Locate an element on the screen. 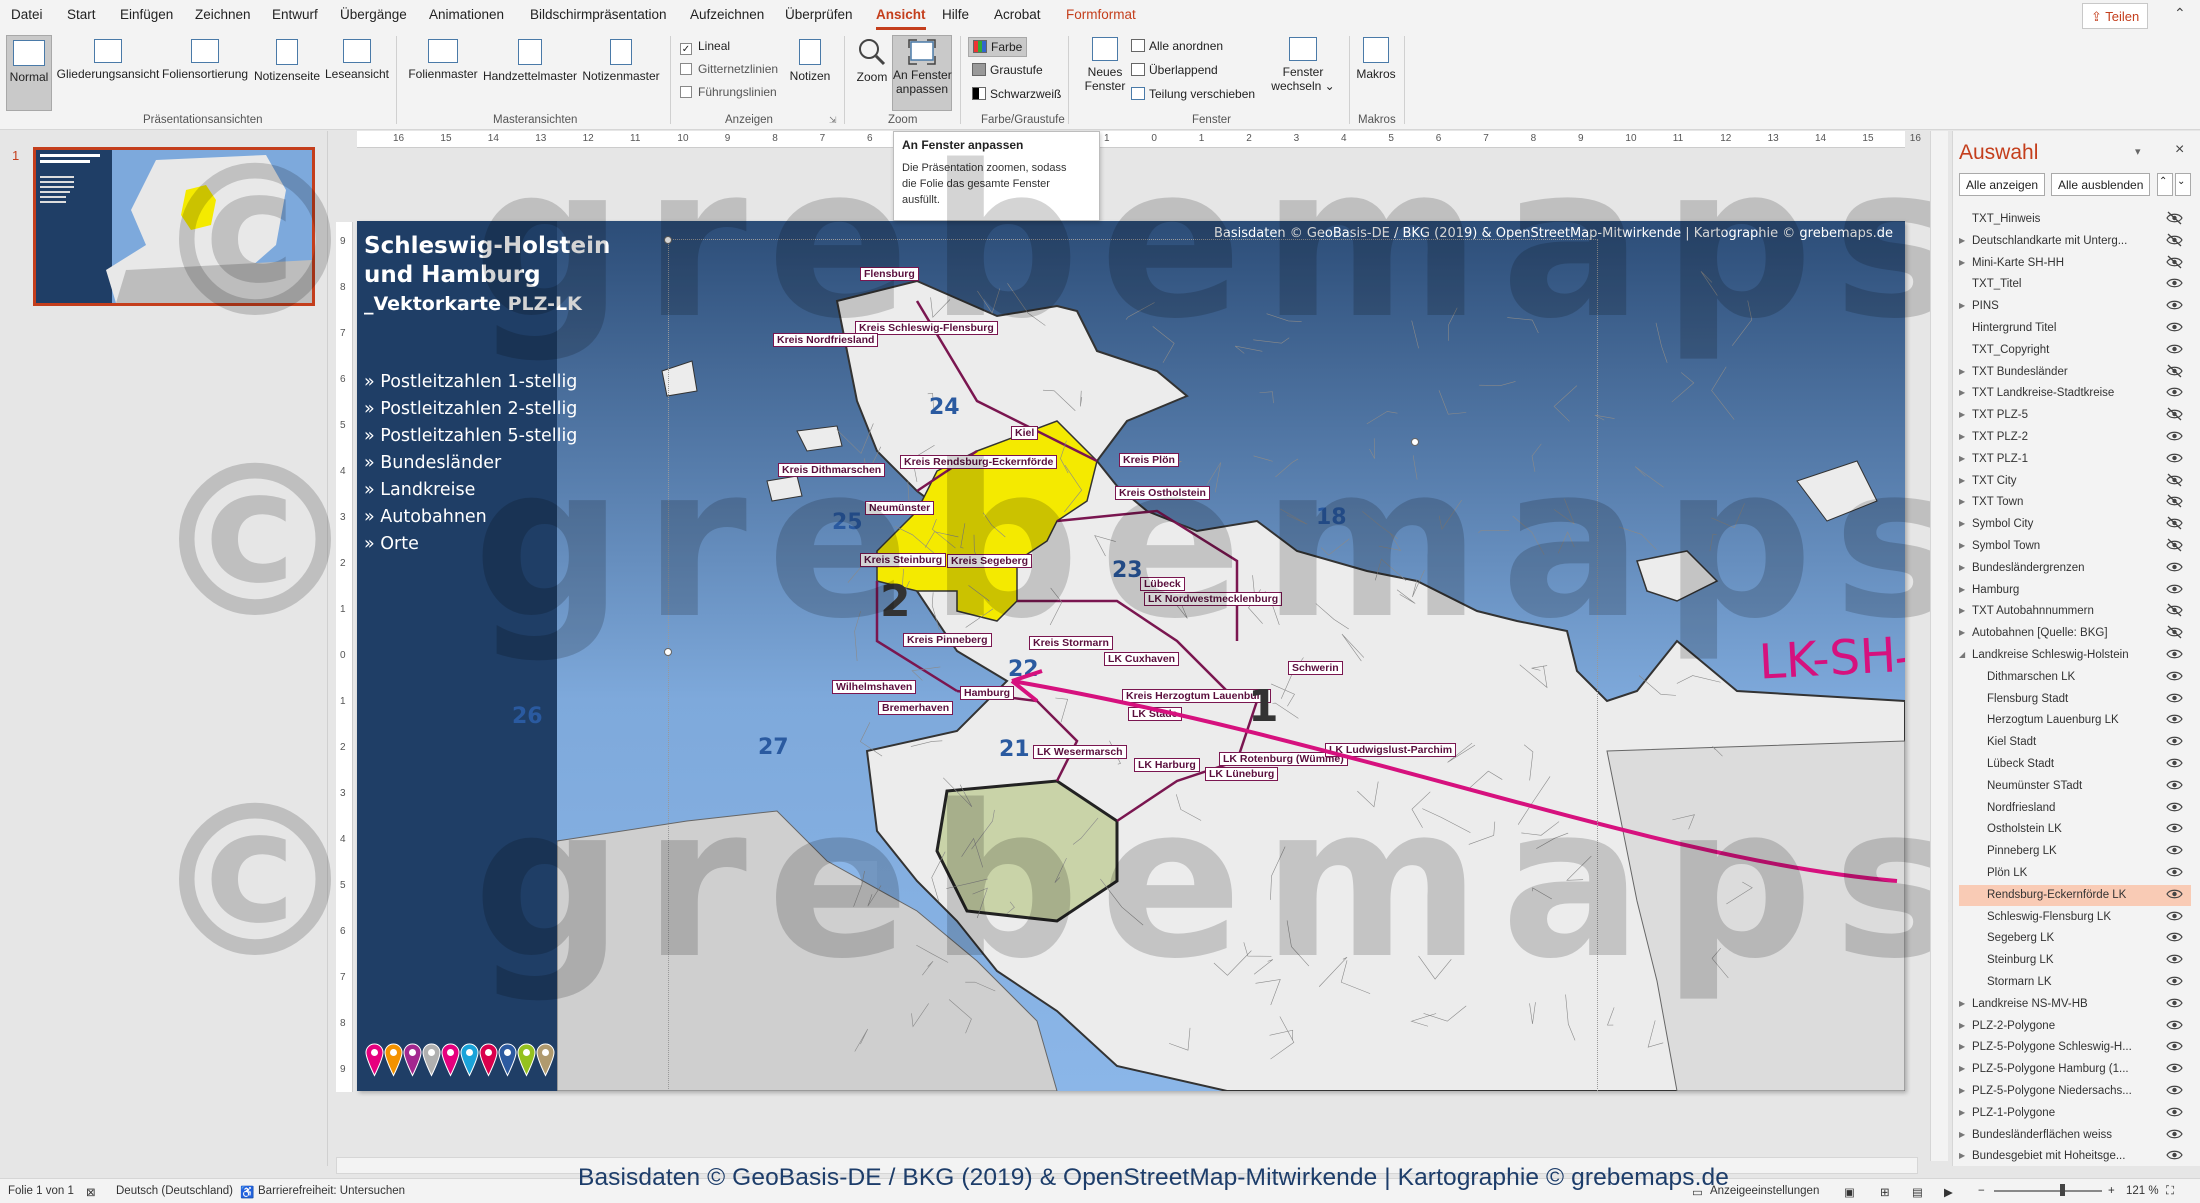 The width and height of the screenshot is (2200, 1203). layer-item: ▶ Symbol Town is located at coordinates (2075, 546).